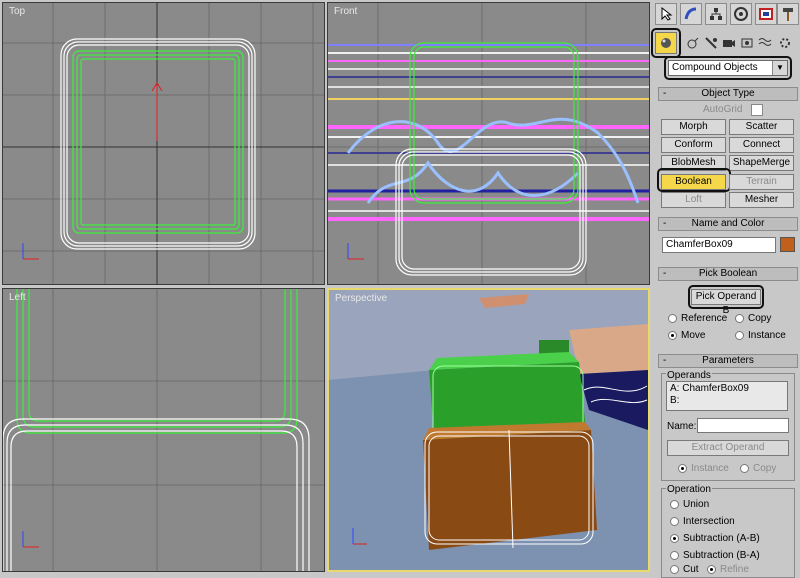 The image size is (800, 578). I want to click on conform-button: Conform, so click(693, 145).